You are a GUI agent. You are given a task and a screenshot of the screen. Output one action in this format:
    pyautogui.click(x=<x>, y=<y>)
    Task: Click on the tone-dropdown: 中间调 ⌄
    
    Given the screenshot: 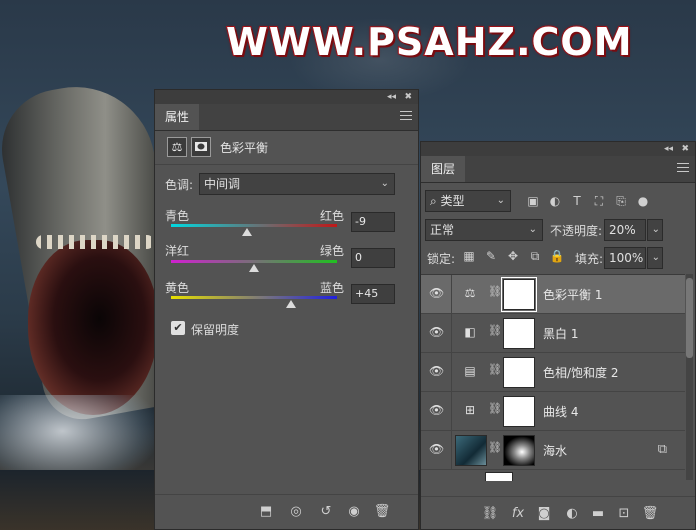 What is the action you would take?
    pyautogui.click(x=297, y=184)
    